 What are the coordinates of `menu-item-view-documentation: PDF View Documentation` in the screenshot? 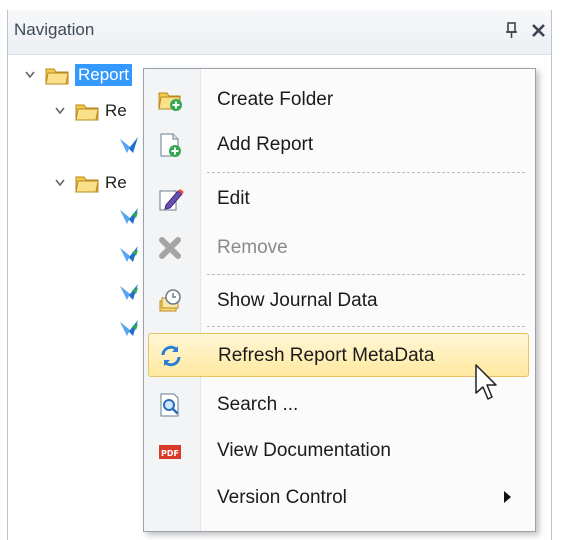 It's located at (338, 451).